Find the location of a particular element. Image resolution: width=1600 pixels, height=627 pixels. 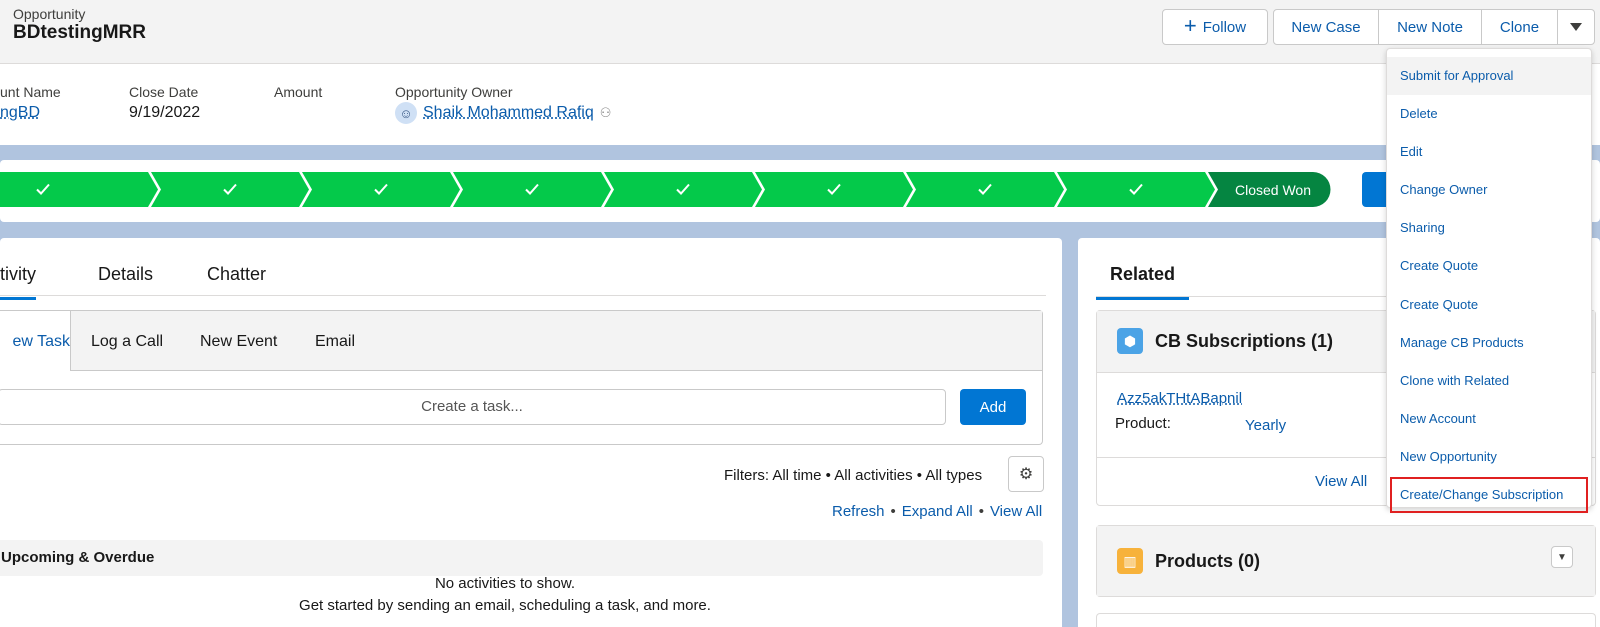

closed-won-label: Closed Won is located at coordinates (1273, 190).